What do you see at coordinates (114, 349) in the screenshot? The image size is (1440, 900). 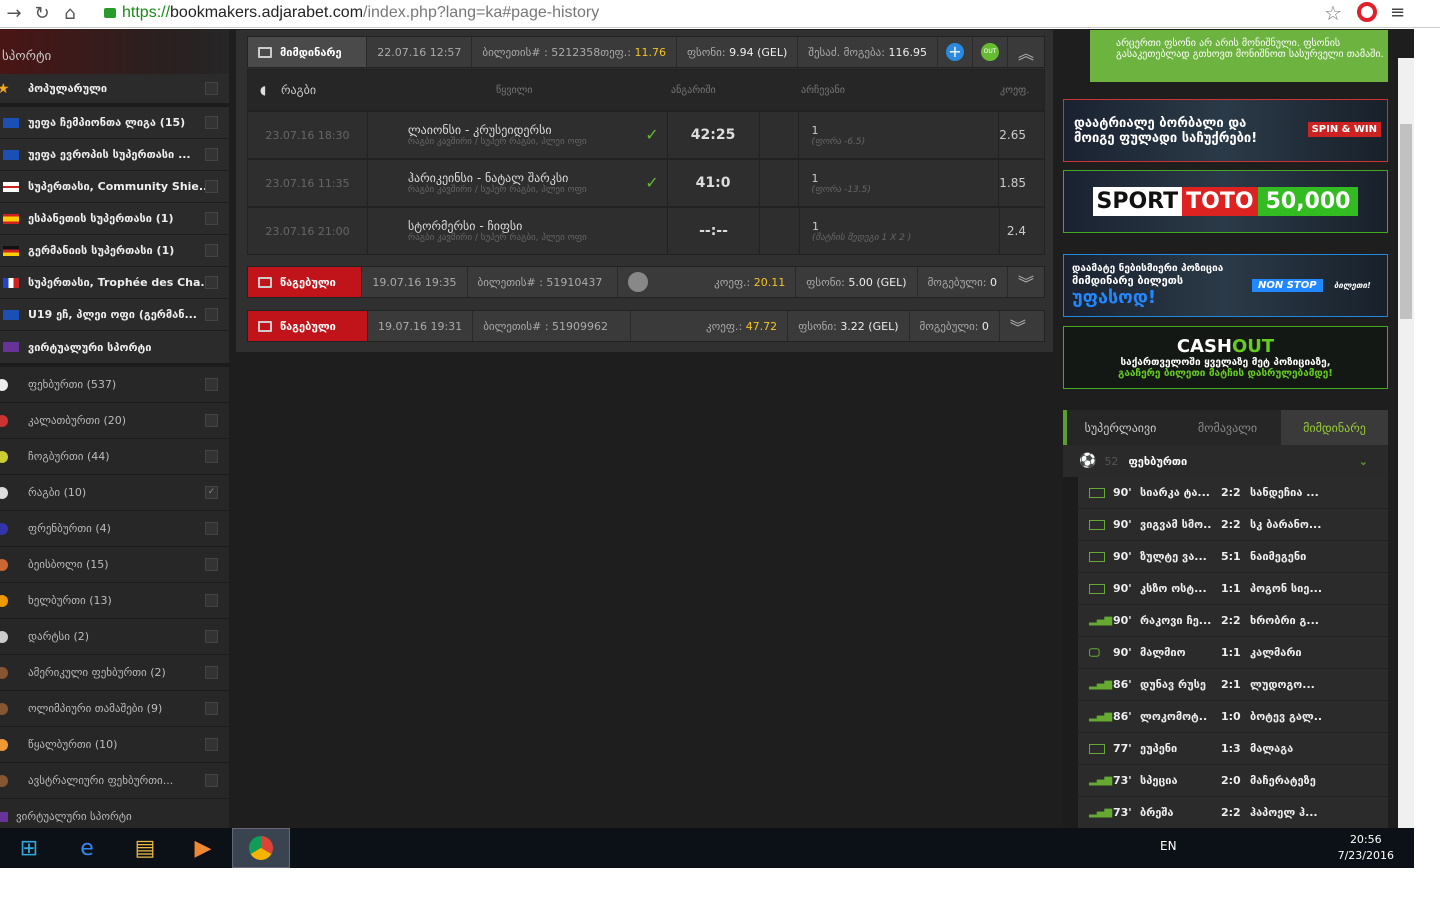 I see `sidebar-virtual-sport: ვირტუალური სპორტი` at bounding box center [114, 349].